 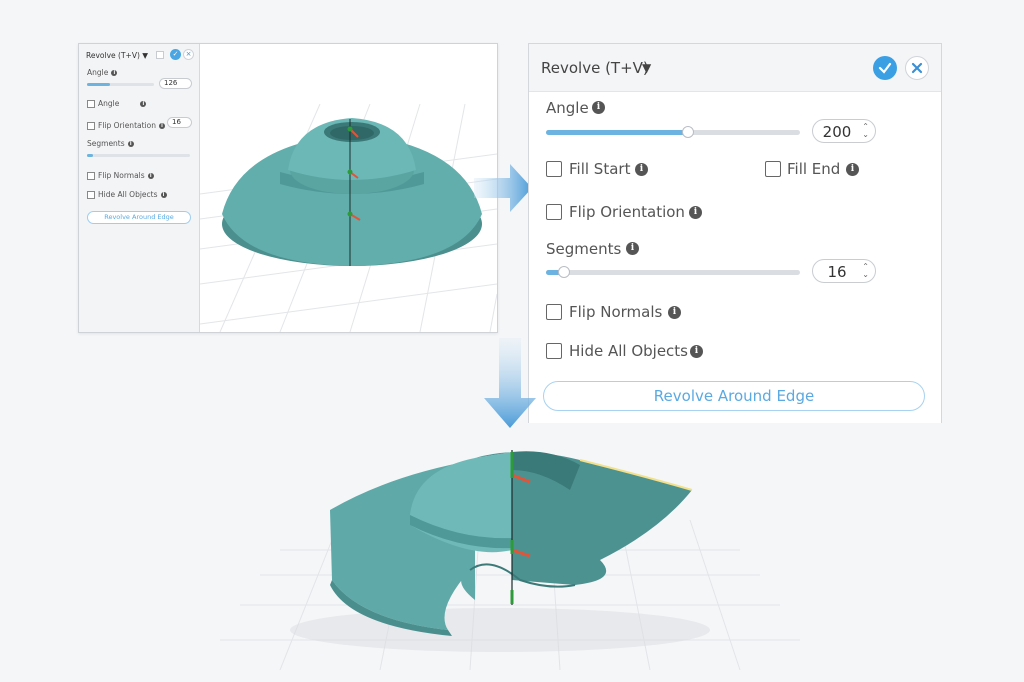 I want to click on segments-slider, so click(x=673, y=272).